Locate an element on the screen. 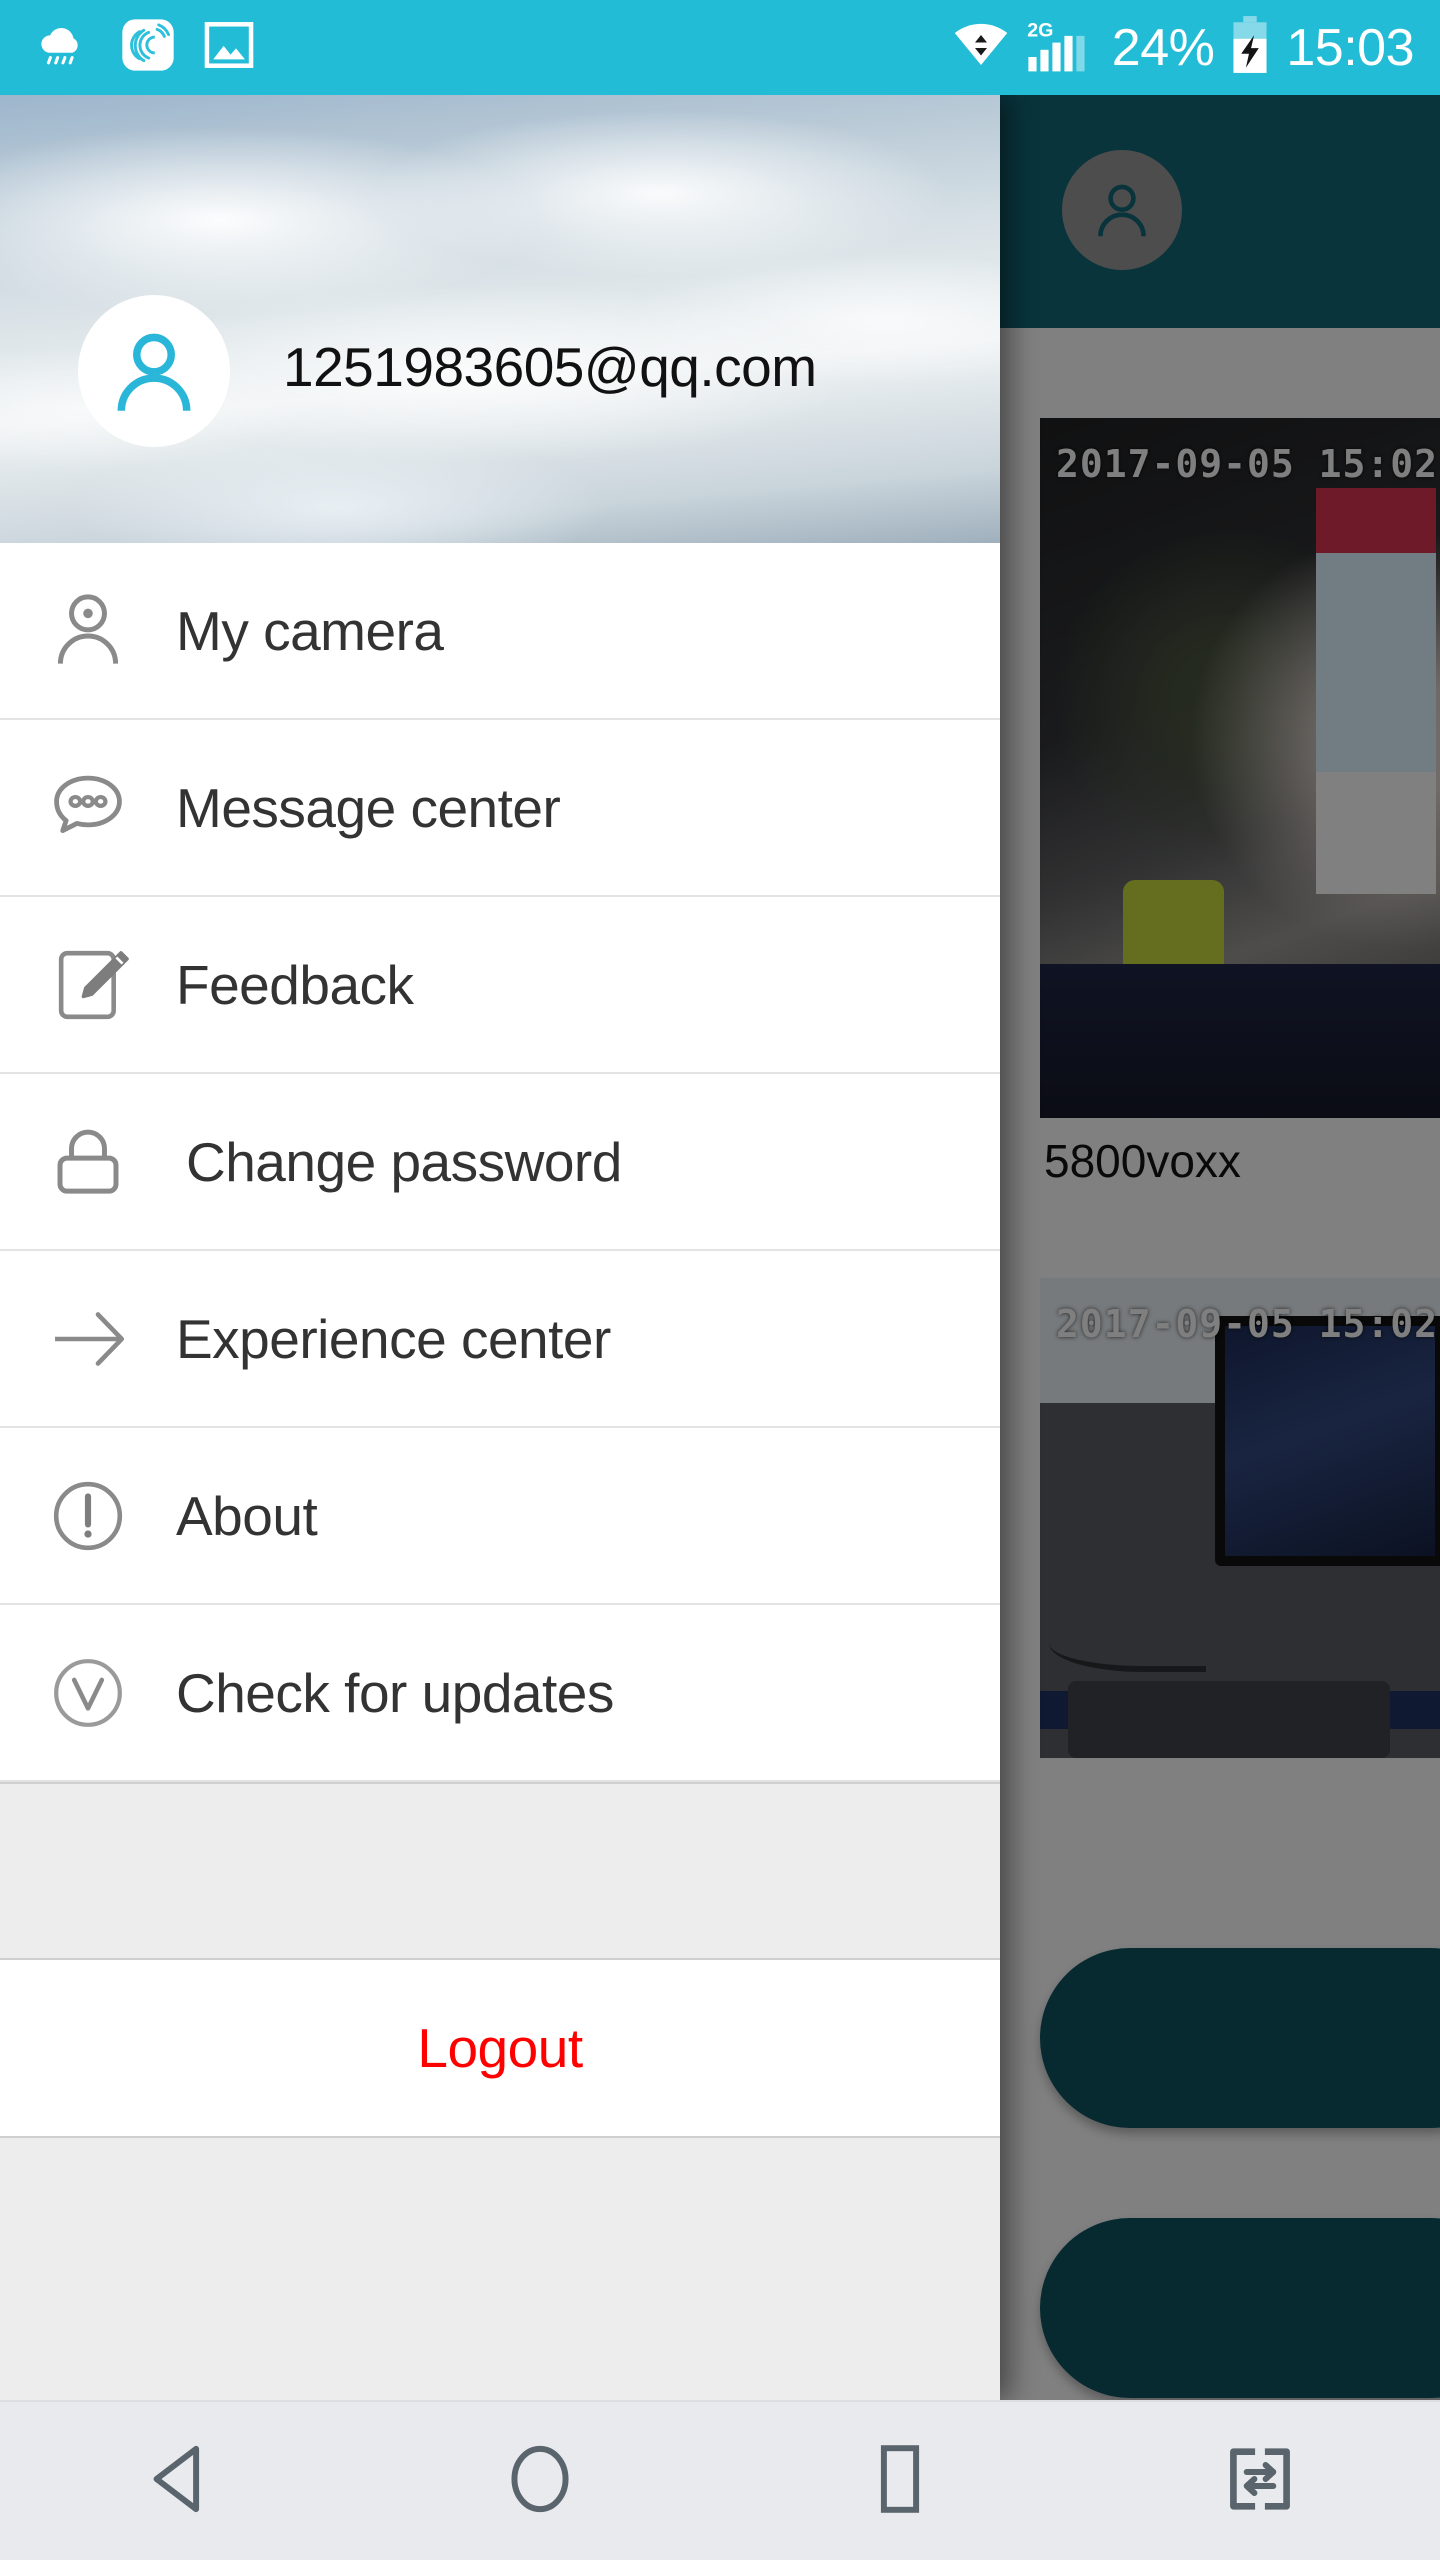  status-bar-indicators: 2G 24% 15:03 is located at coordinates (1195, 47).